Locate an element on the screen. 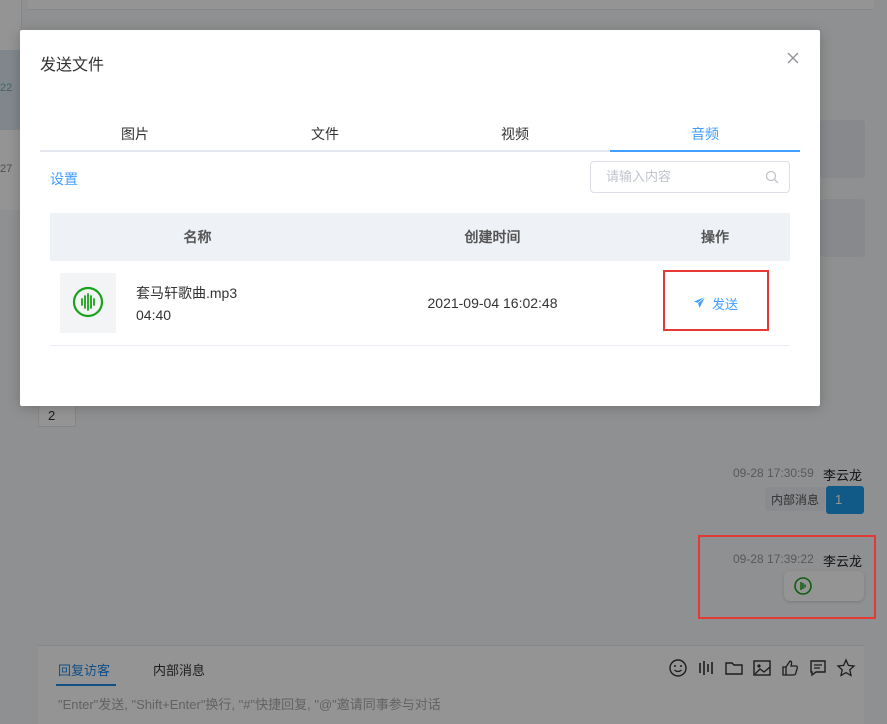 Image resolution: width=887 pixels, height=724 pixels. file-type-tabs: 图片 文件 视频 音频 is located at coordinates (420, 134).